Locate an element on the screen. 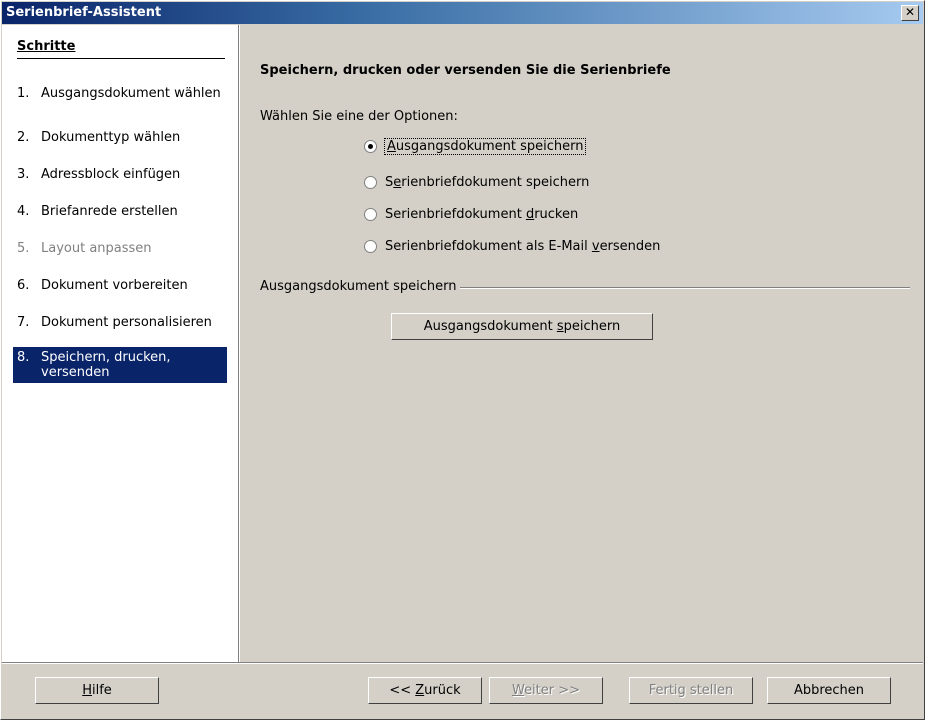 This screenshot has width=925, height=720. step-number: 5. is located at coordinates (23, 248).